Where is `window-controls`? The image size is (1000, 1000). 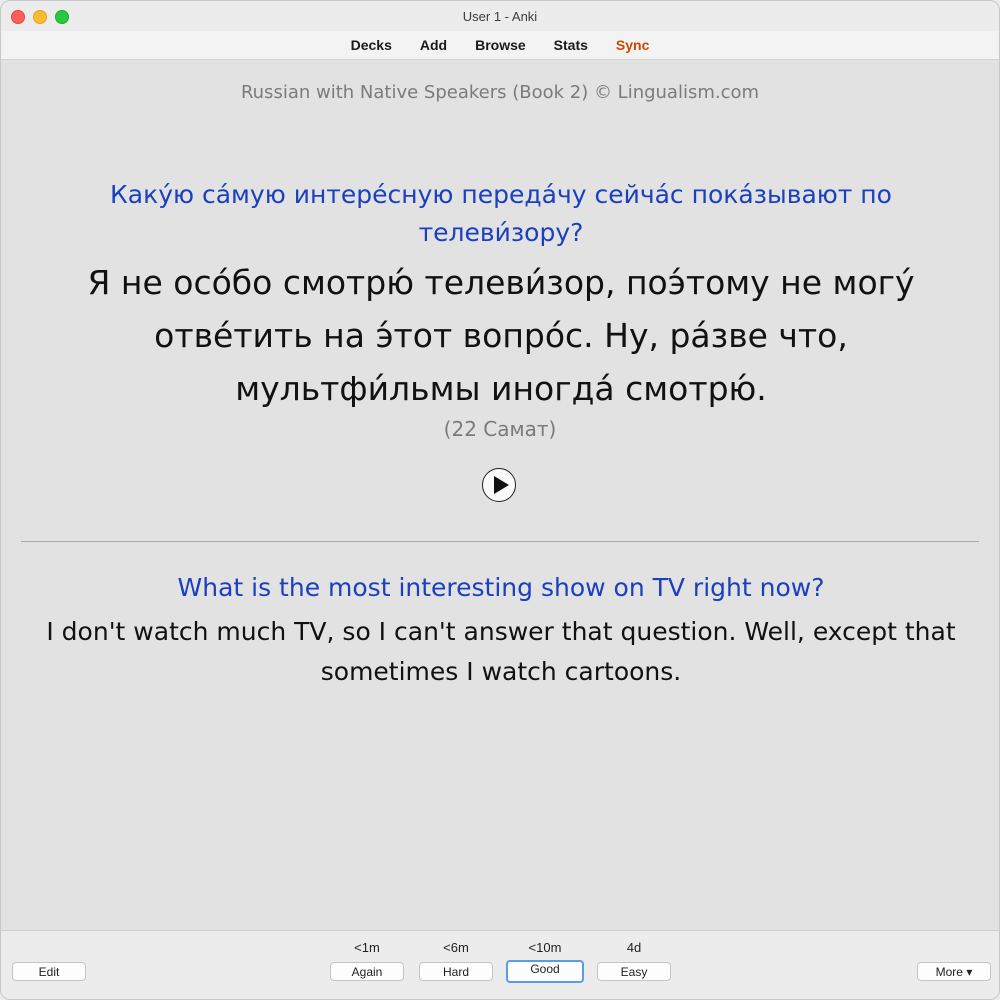
window-controls is located at coordinates (40, 17).